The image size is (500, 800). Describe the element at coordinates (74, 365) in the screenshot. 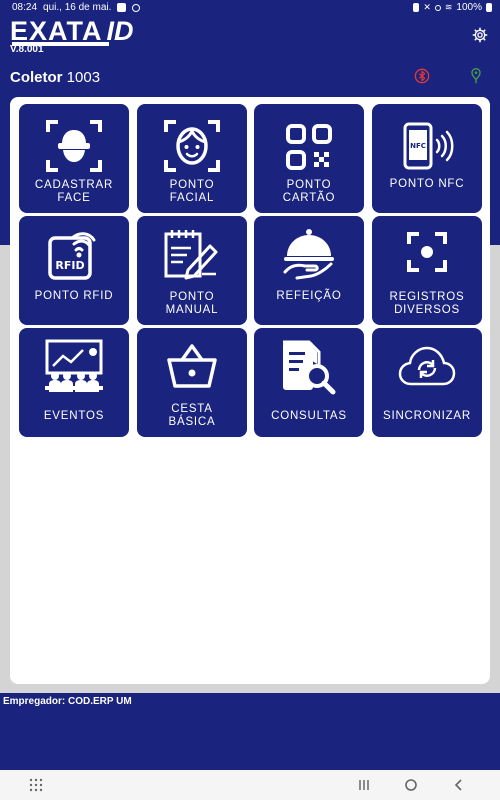

I see `presentation-icon` at that location.